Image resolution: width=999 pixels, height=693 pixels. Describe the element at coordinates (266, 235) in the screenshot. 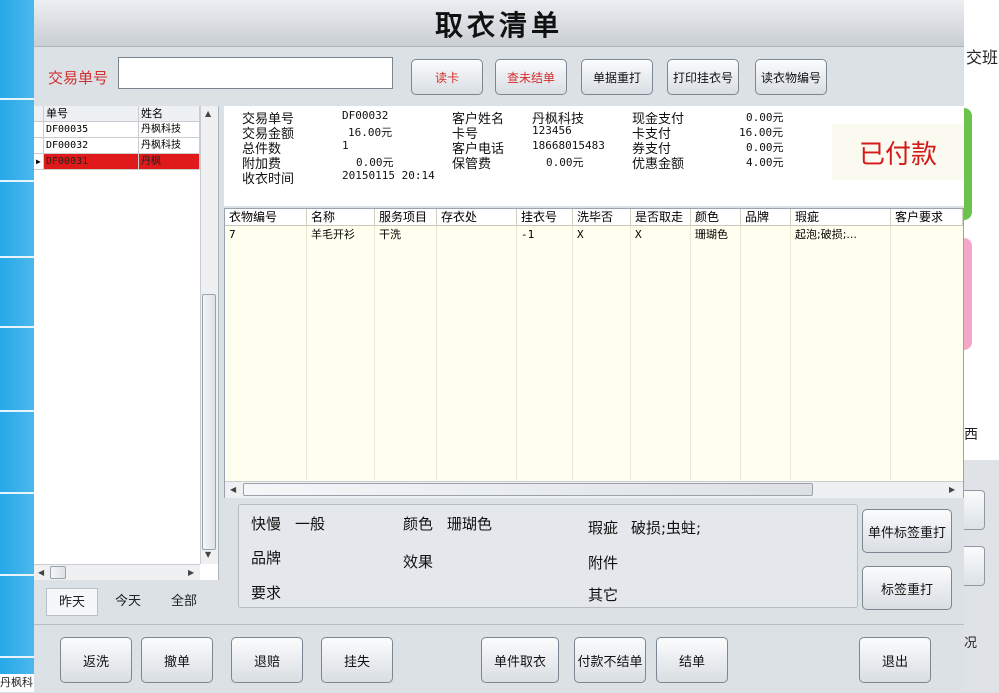

I see `table-cell: 7` at that location.